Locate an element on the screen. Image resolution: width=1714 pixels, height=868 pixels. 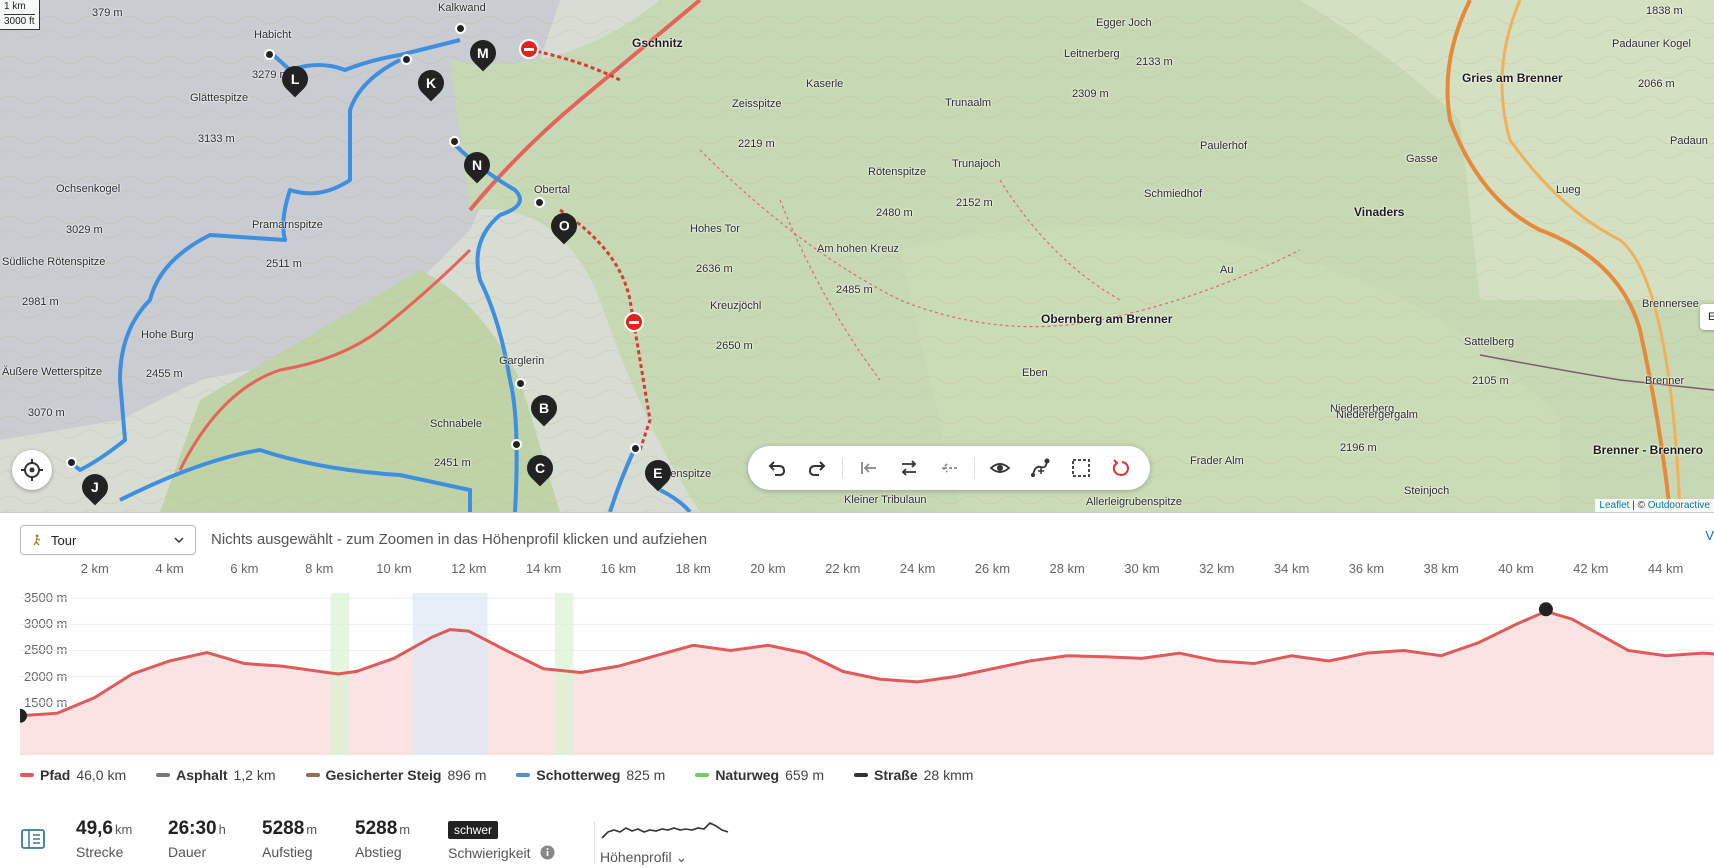
peak-elevation: 3133 m is located at coordinates (216, 139).